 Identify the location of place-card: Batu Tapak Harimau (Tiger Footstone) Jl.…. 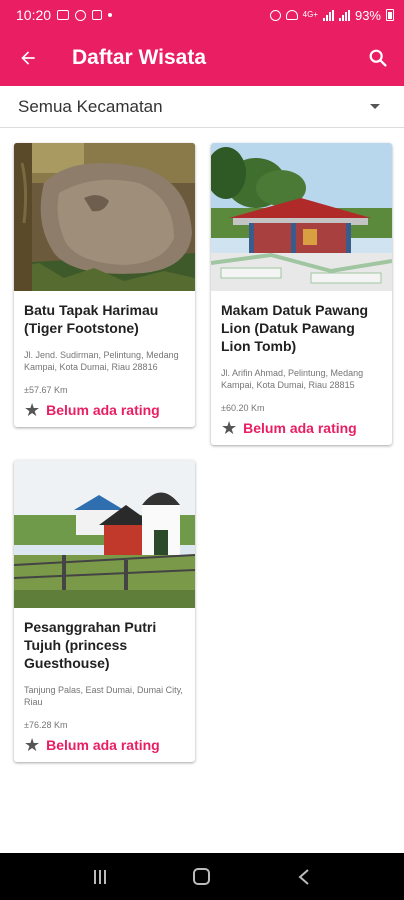
(104, 285).